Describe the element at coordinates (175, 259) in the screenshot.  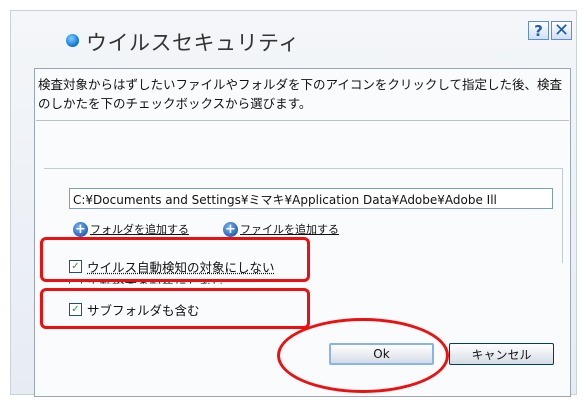
I see `highlight-box-auto-detect` at that location.